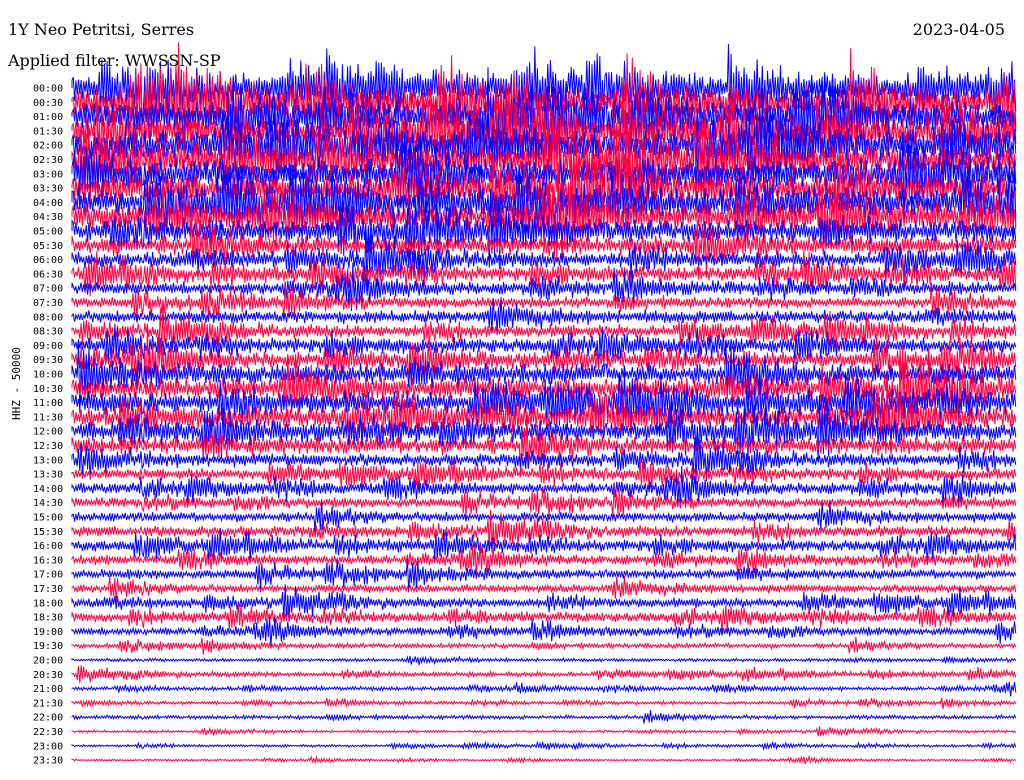  I want to click on row-label: 10:30, so click(48, 389).